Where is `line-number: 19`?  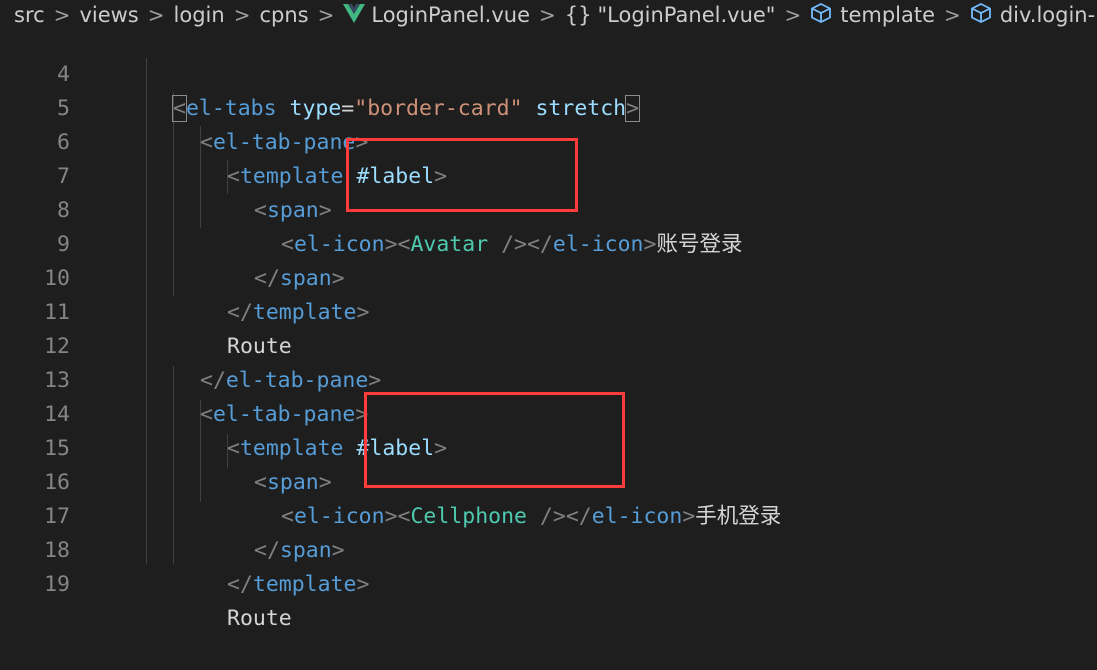
line-number: 19 is located at coordinates (57, 584).